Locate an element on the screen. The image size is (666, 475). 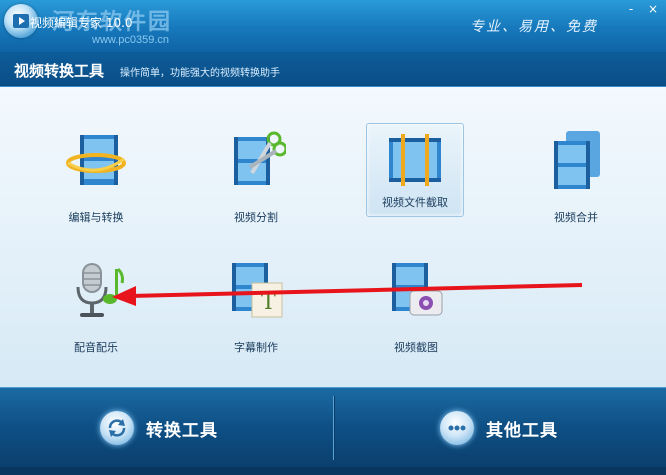
film-crop-icon is located at coordinates (415, 160).